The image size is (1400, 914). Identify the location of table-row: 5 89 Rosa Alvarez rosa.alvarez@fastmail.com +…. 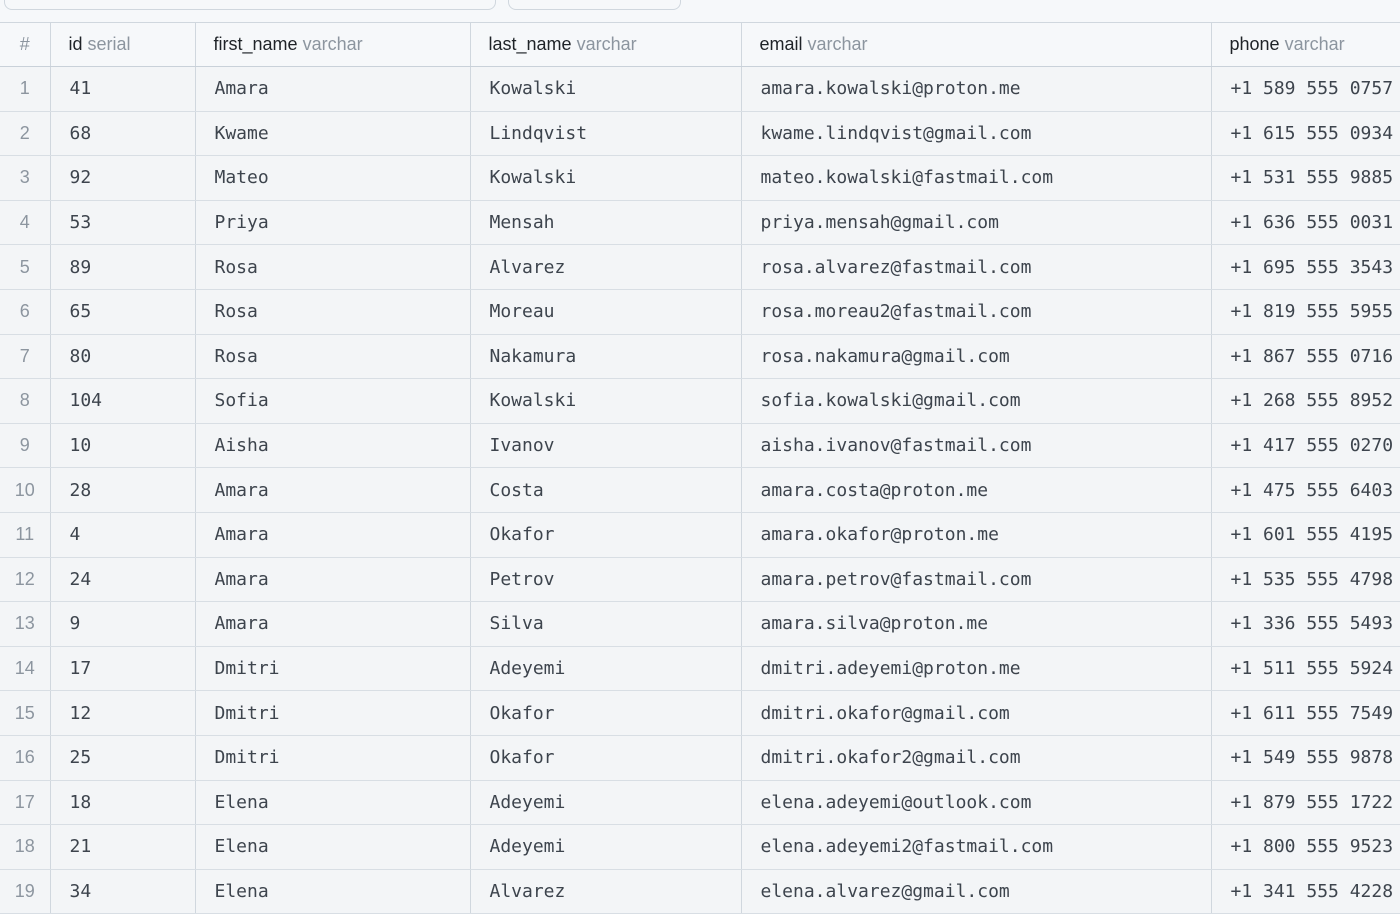
(700, 267).